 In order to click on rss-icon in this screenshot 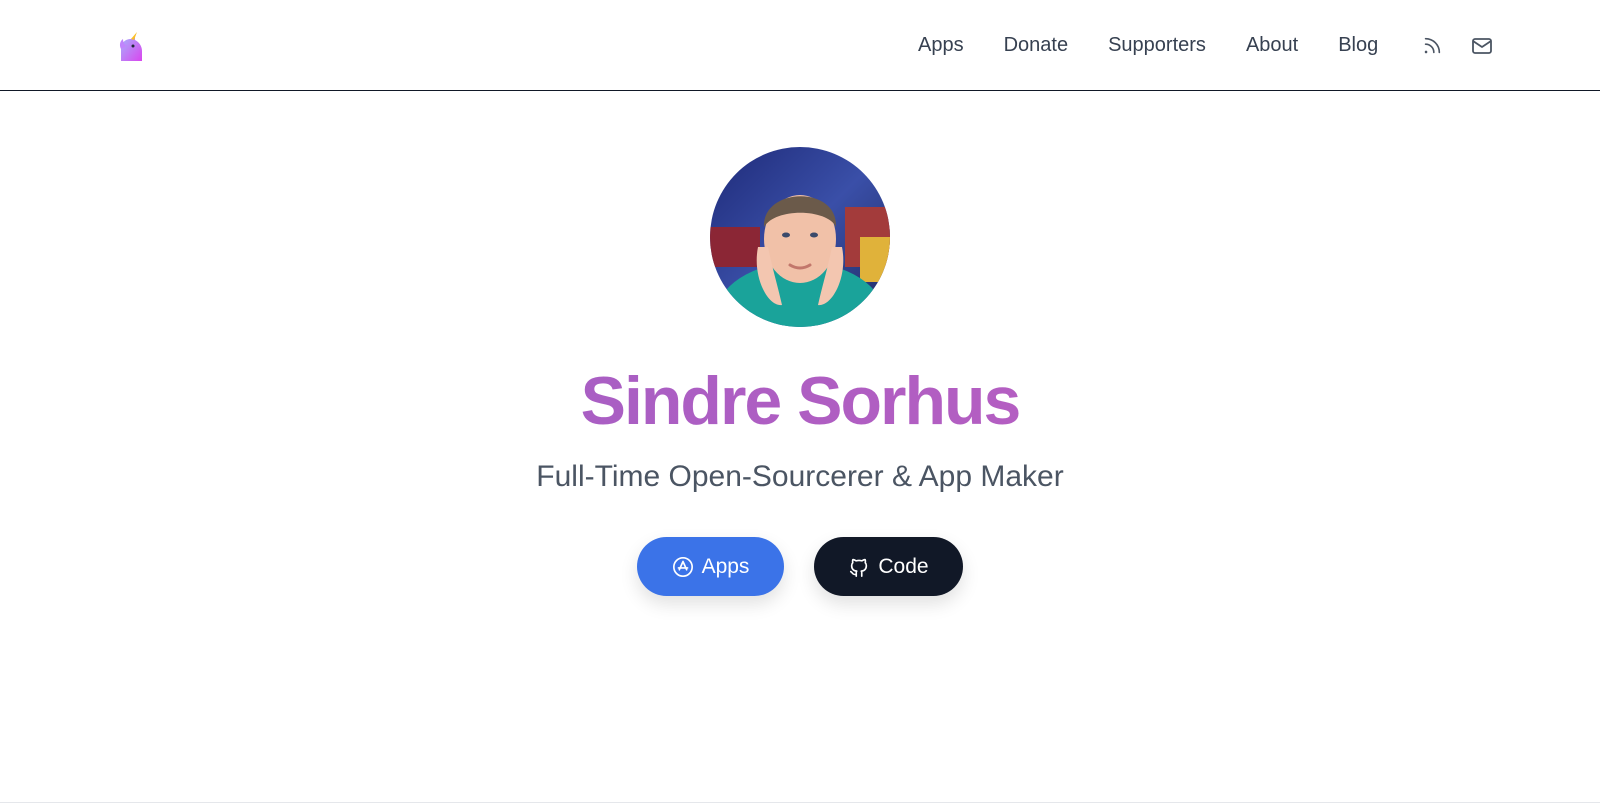, I will do `click(1432, 46)`.